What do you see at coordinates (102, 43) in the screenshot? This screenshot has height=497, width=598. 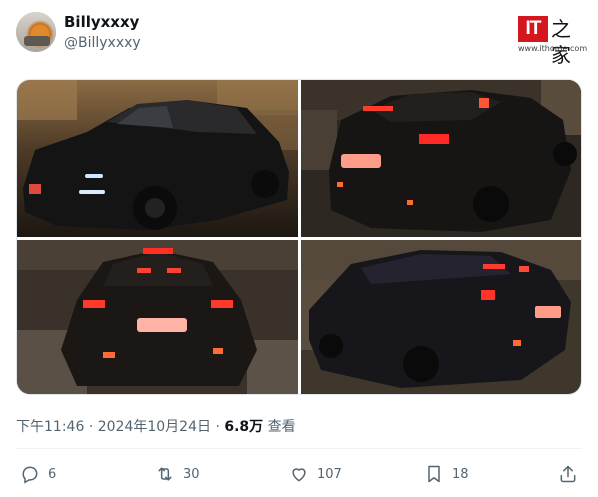 I see `author-handle: @Billyxxxy` at bounding box center [102, 43].